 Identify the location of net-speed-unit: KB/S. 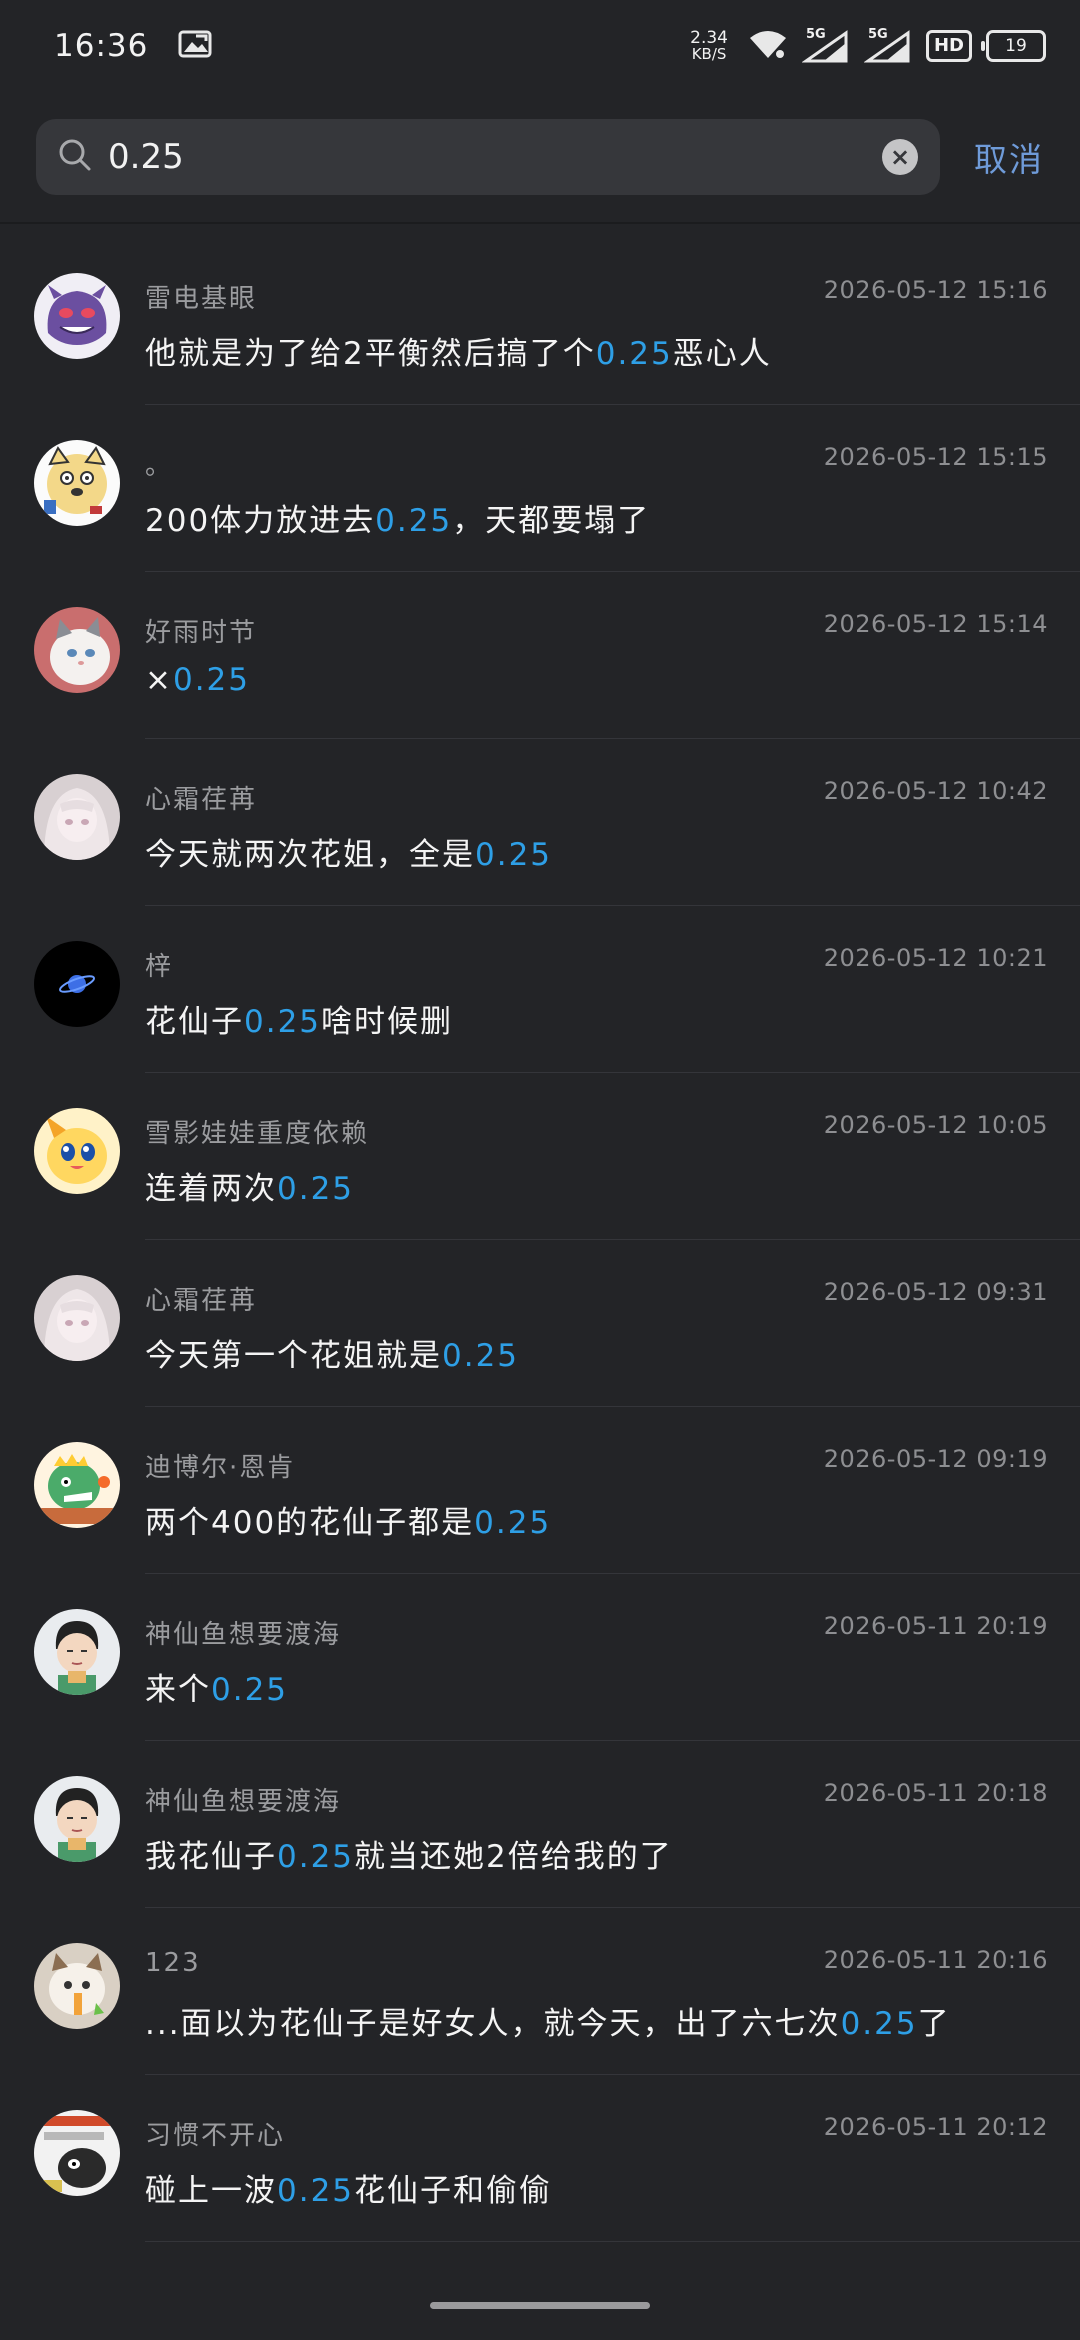
(709, 54).